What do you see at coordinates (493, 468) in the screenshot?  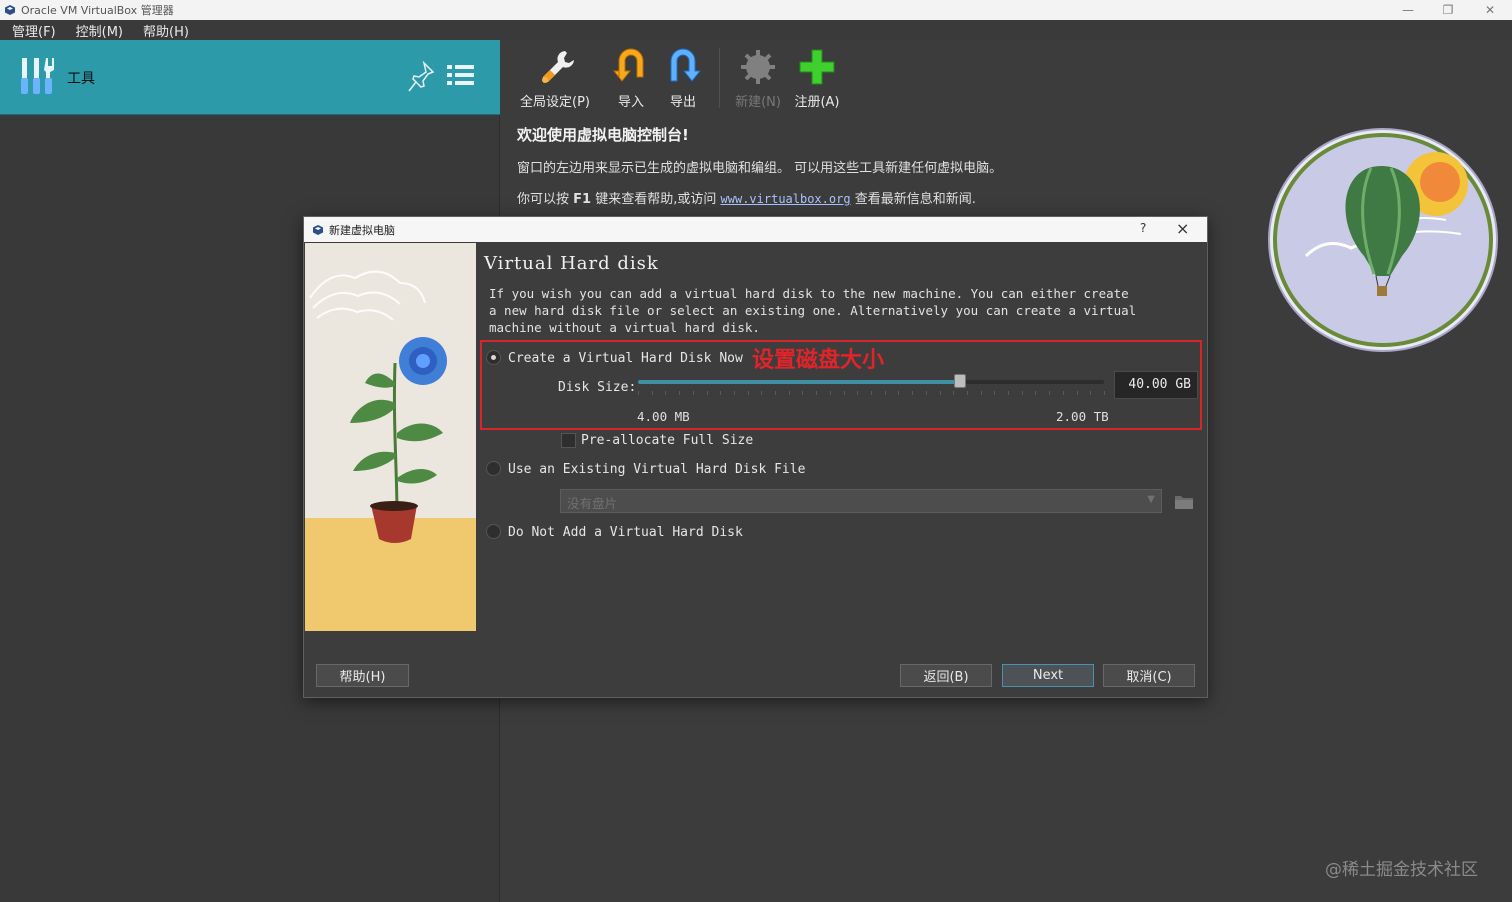 I see `radio-existing-disk` at bounding box center [493, 468].